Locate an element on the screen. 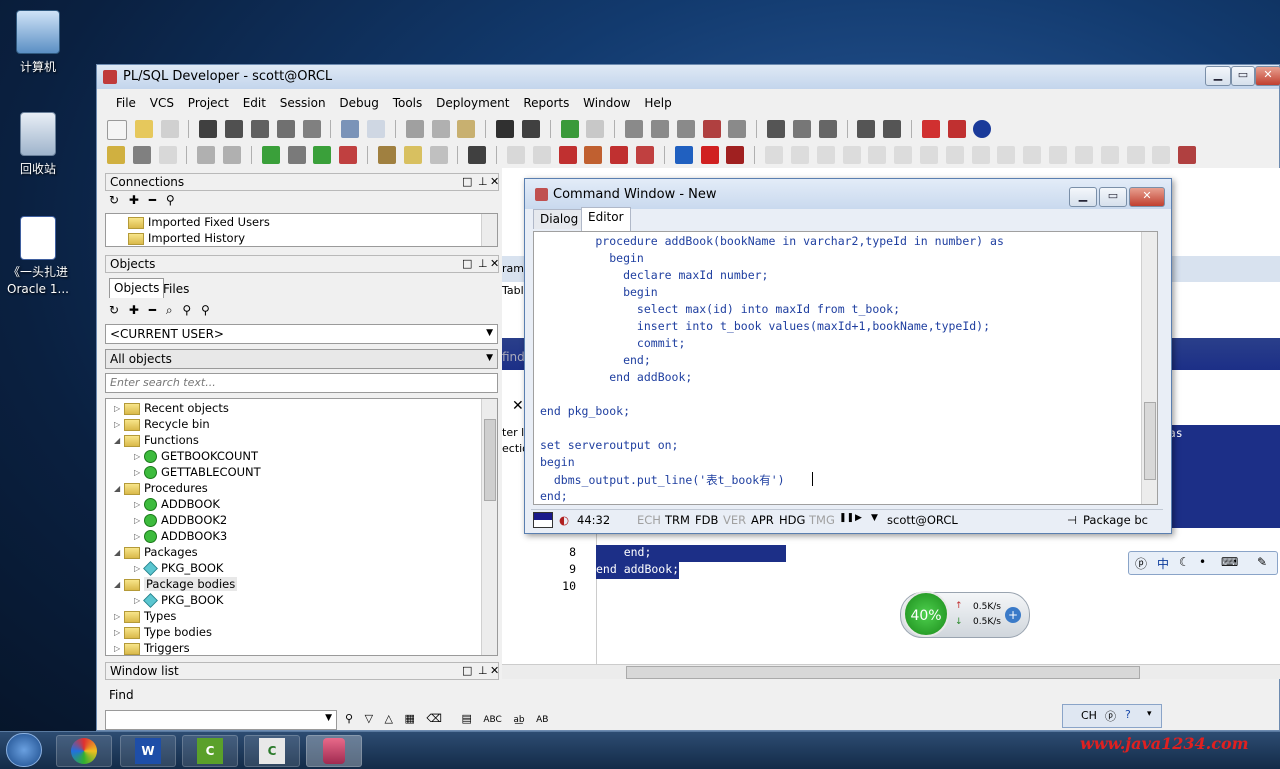 The width and height of the screenshot is (1280, 769). close-button: ✕ is located at coordinates (1147, 197).